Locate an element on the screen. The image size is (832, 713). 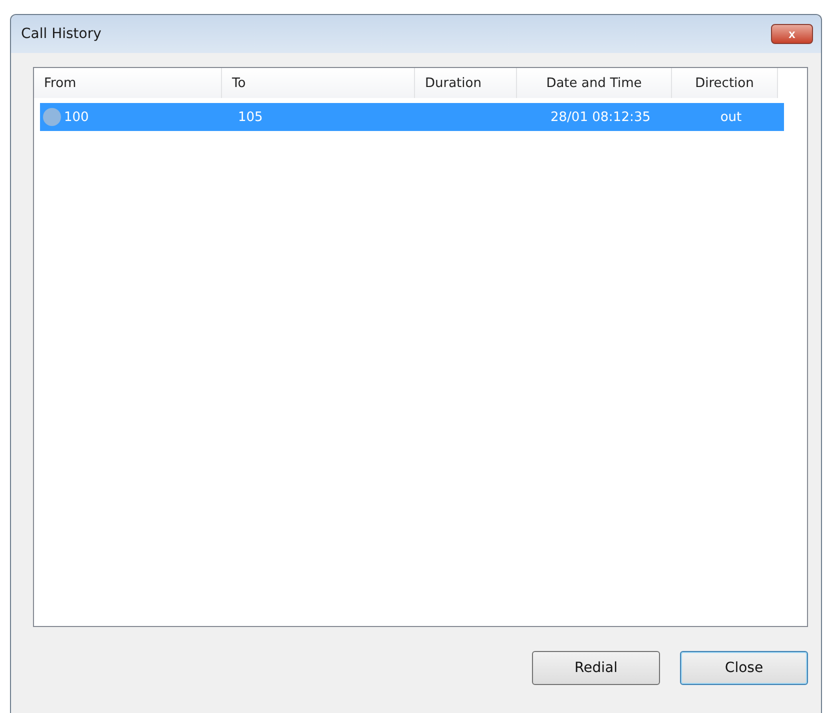
table-cell: out is located at coordinates (731, 117).